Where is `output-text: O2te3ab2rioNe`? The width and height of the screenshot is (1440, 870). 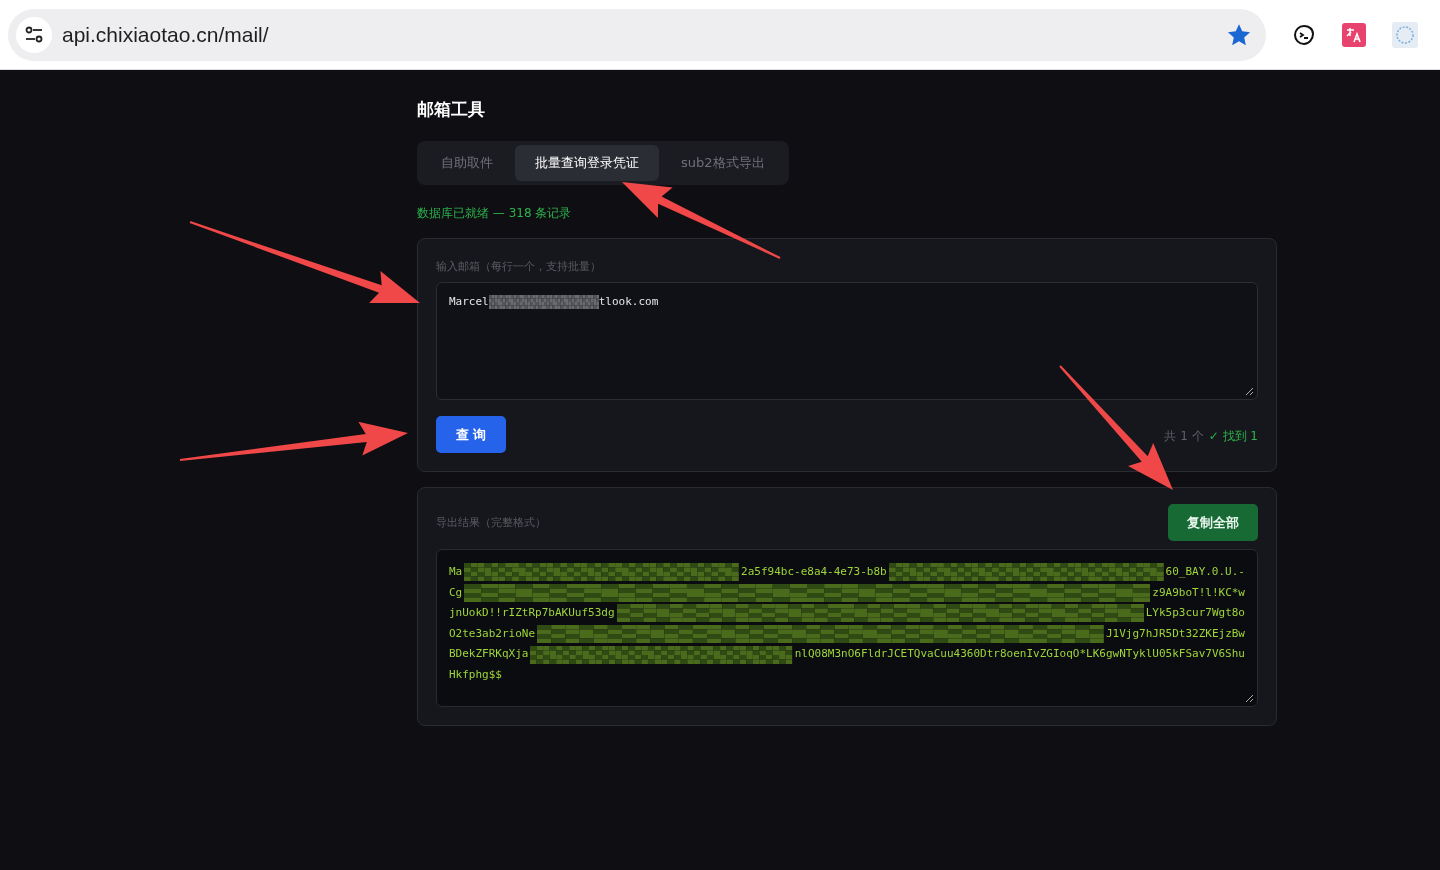 output-text: O2te3ab2rioNe is located at coordinates (492, 633).